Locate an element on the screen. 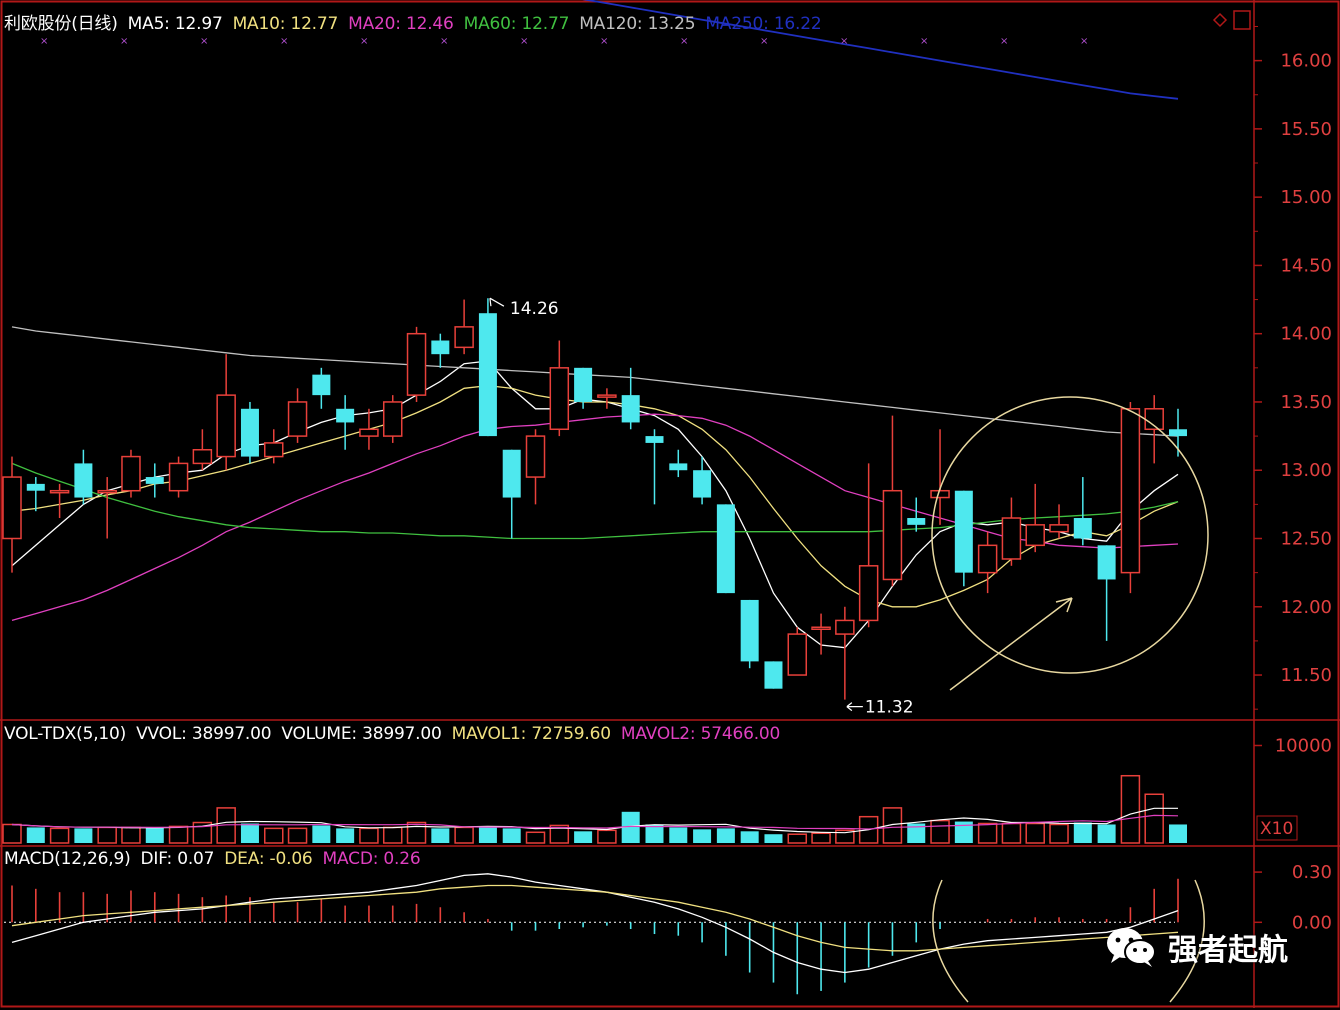 The height and width of the screenshot is (1010, 1340). price-tick-label: 14.50 is located at coordinates (1306, 265).